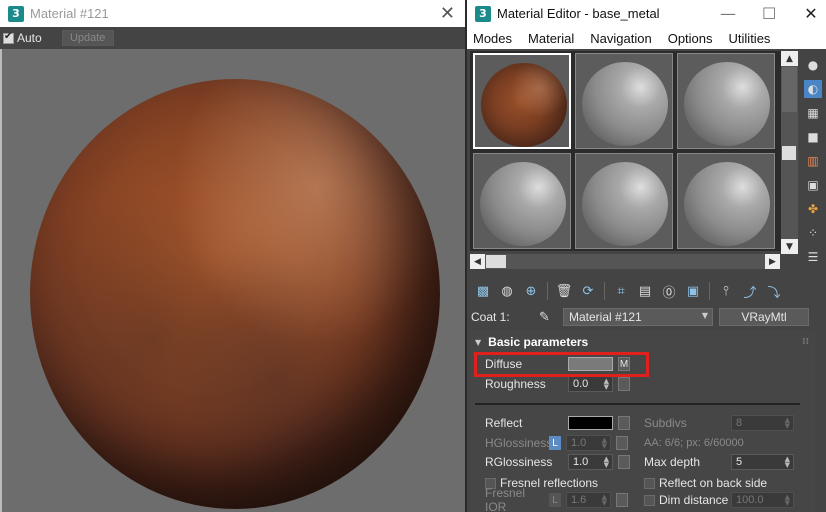  Describe the element at coordinates (507, 291) in the screenshot. I see `put-material-icon: ◍` at that location.